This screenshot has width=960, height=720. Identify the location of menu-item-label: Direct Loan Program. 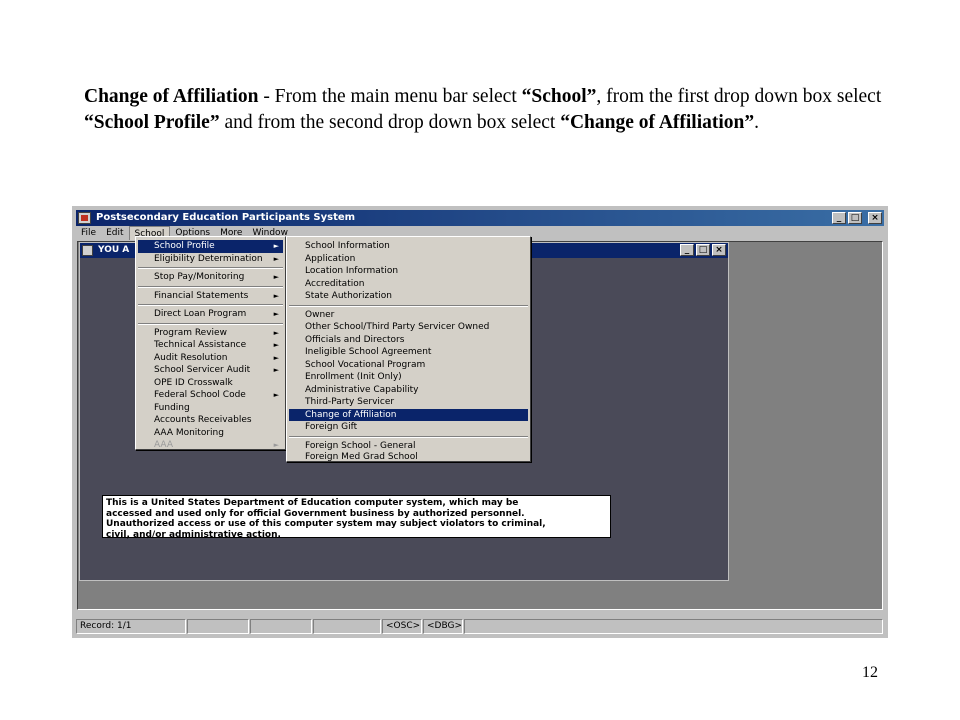
(200, 314).